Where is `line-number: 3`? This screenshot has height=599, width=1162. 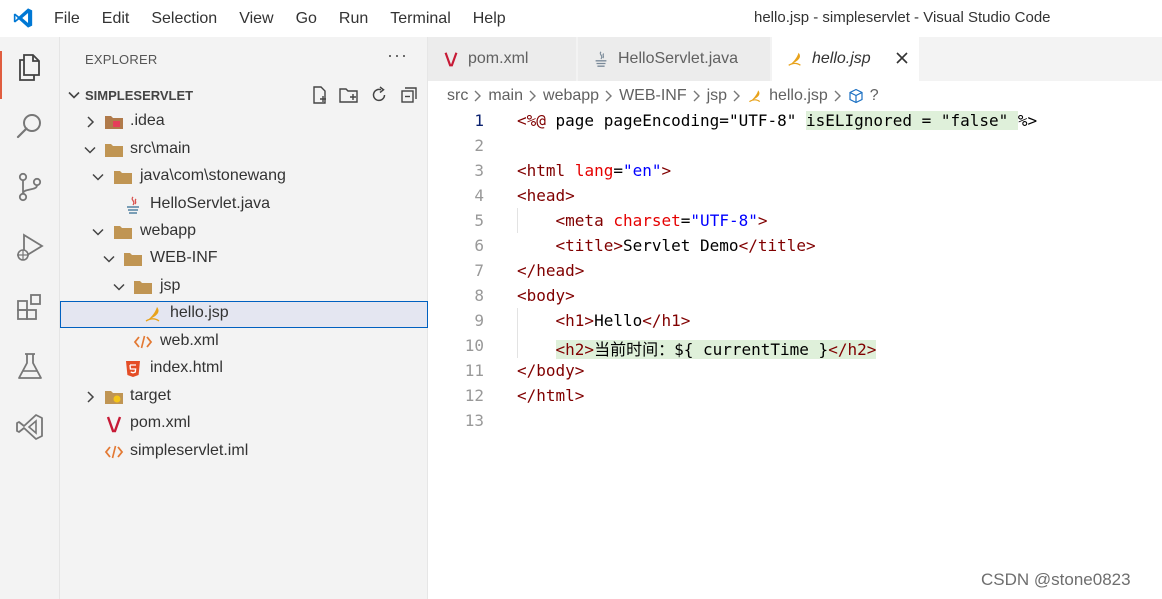
line-number: 3 is located at coordinates (479, 170).